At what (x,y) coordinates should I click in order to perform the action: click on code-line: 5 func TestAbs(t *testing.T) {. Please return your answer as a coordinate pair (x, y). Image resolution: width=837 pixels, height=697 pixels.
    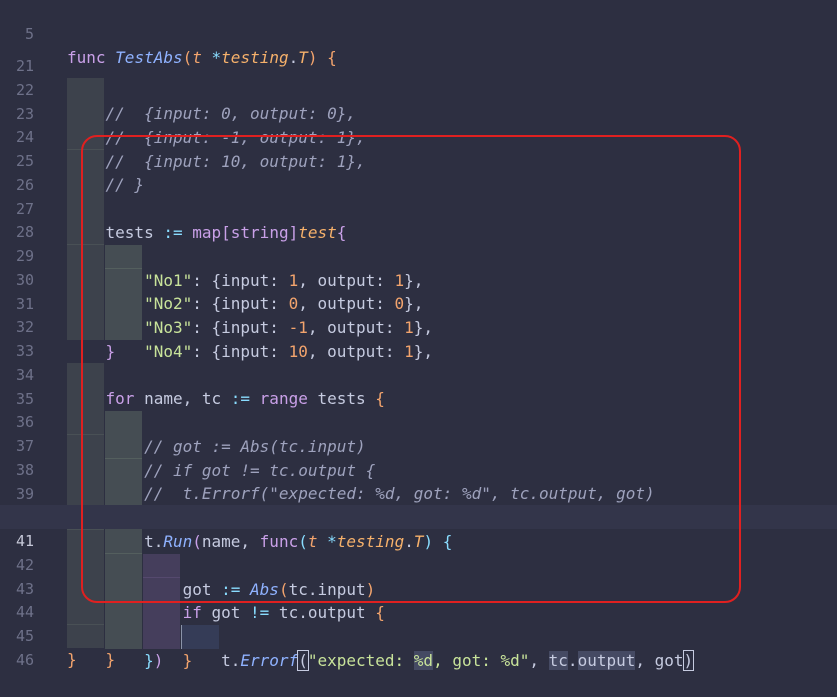
    Looking at the image, I should click on (418, 33).